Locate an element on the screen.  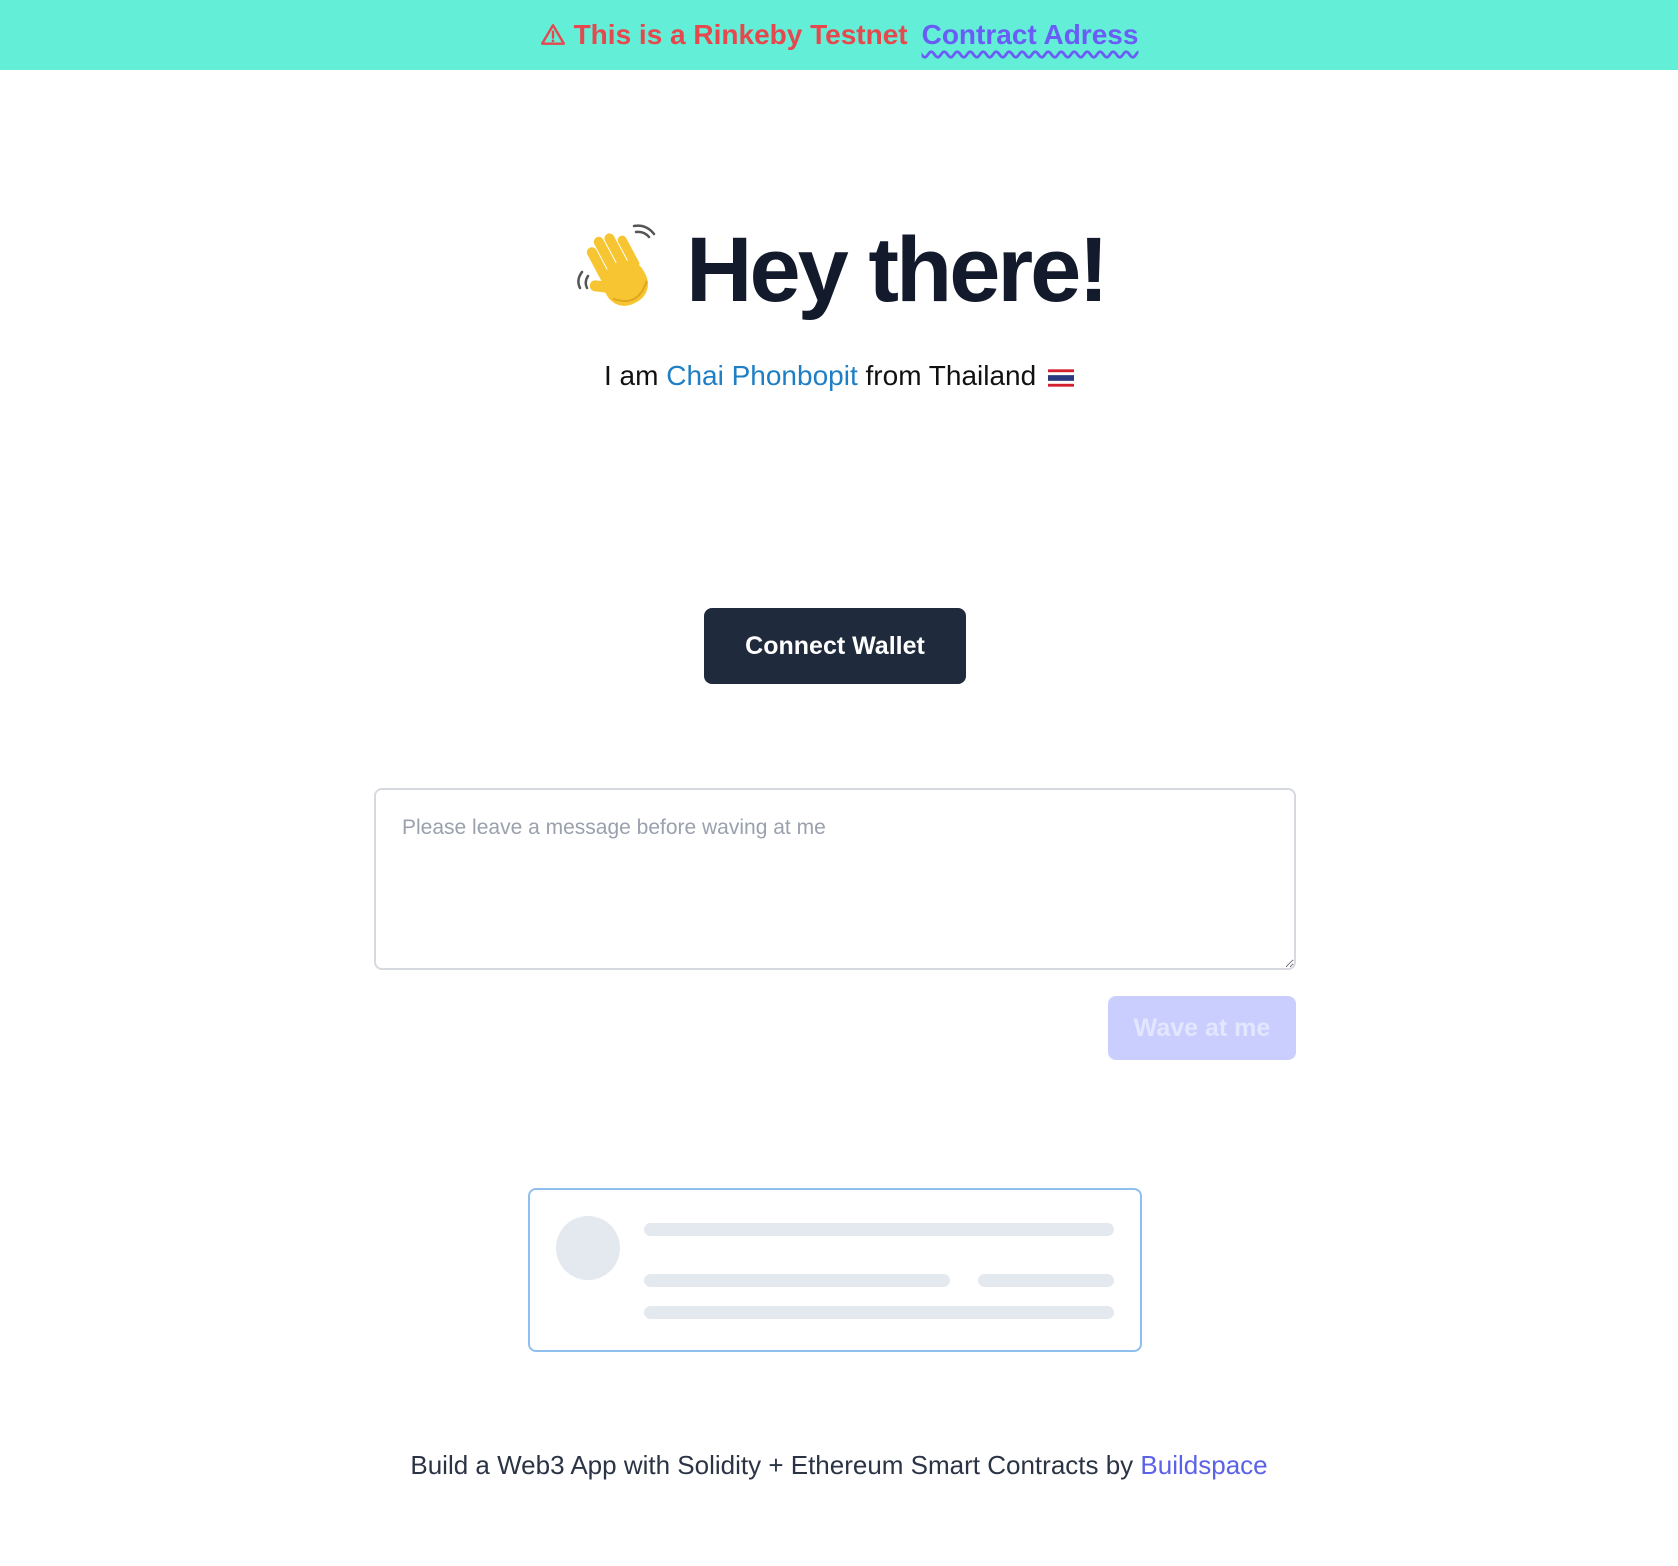
testnet-warning-text: This is a Rinkeby Testnet is located at coordinates (740, 34).